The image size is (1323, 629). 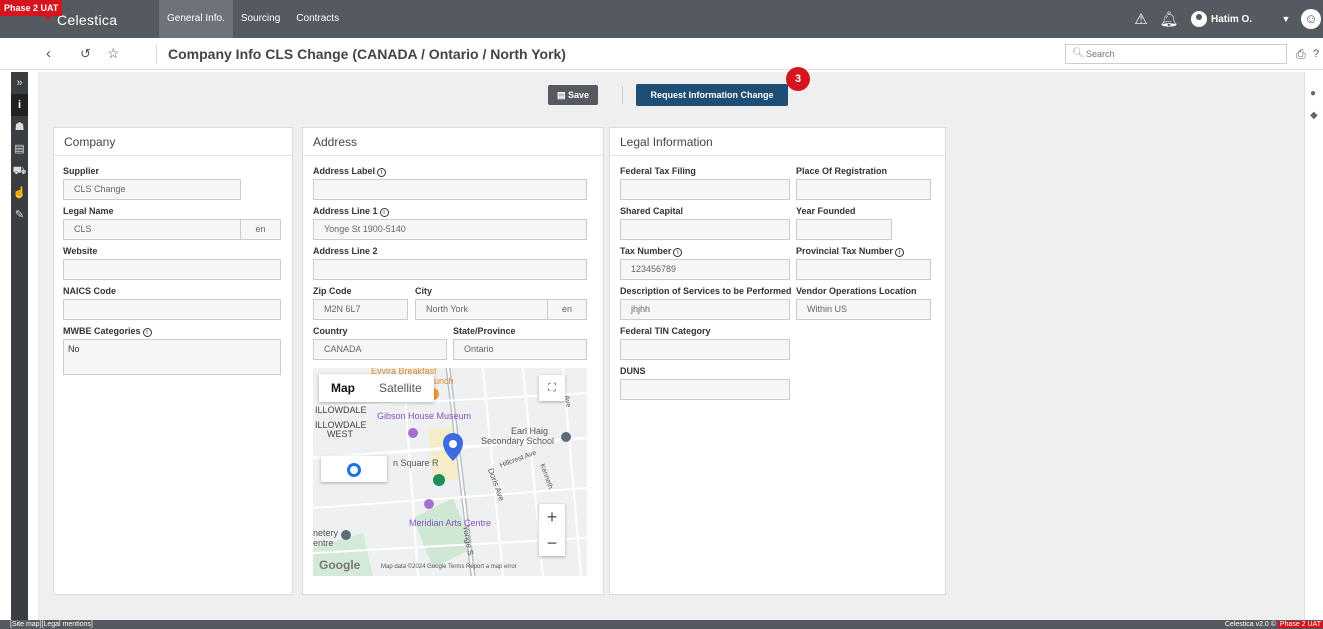 What do you see at coordinates (481, 309) in the screenshot?
I see `city-field: North York` at bounding box center [481, 309].